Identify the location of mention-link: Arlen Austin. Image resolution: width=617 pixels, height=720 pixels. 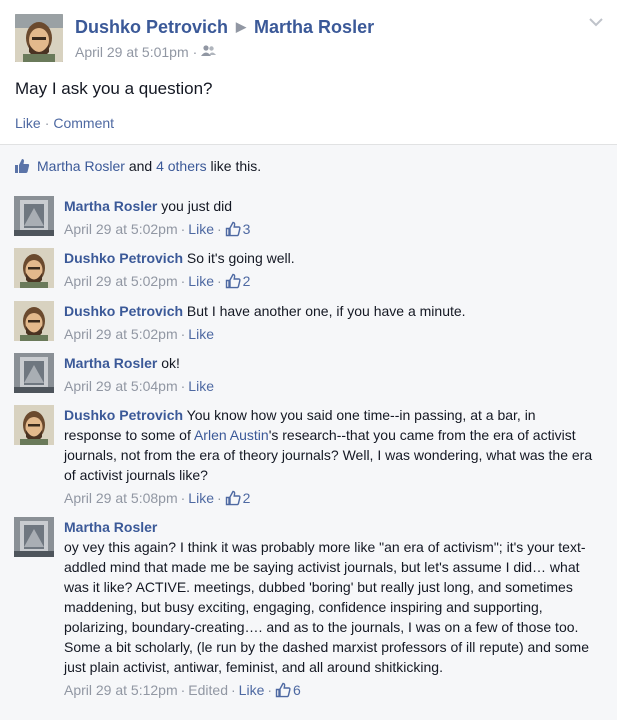
(231, 435).